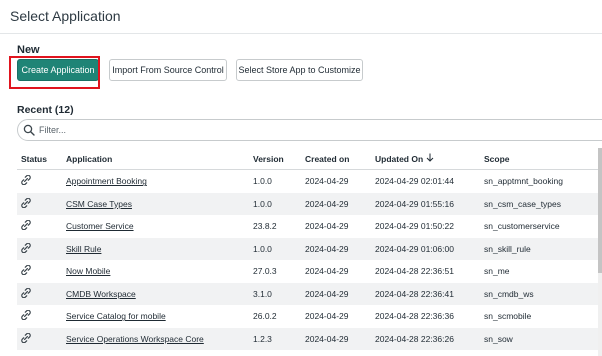  What do you see at coordinates (106, 181) in the screenshot?
I see `application-link: Appointment Booking` at bounding box center [106, 181].